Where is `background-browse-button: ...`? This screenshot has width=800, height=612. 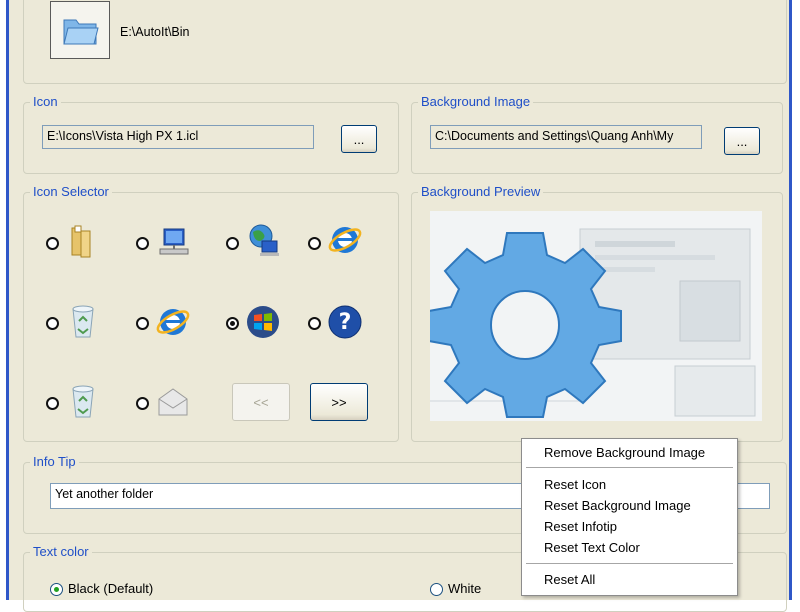 background-browse-button: ... is located at coordinates (742, 141).